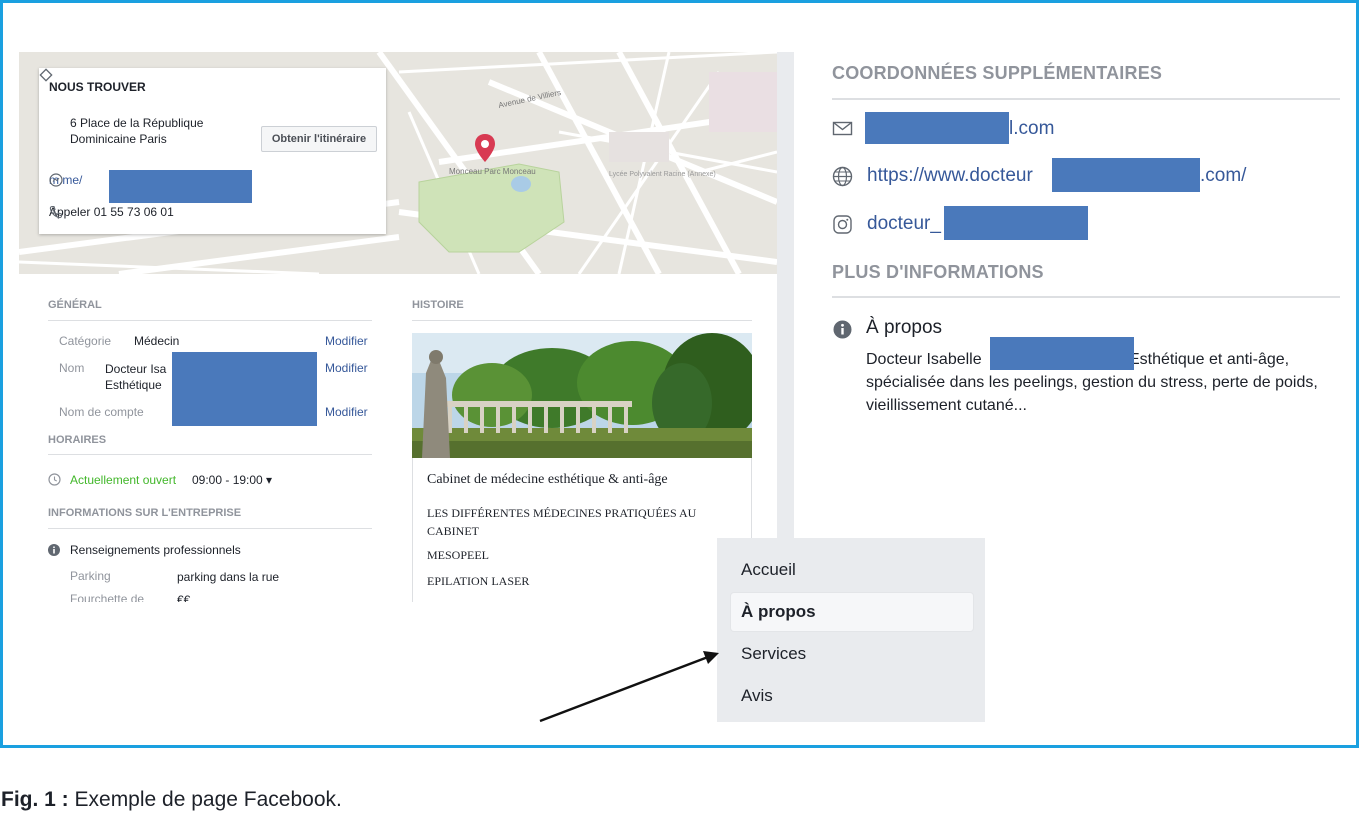 Image resolution: width=1359 pixels, height=817 pixels. What do you see at coordinates (35, 799) in the screenshot?
I see `figure-label: Fig. 1 :` at bounding box center [35, 799].